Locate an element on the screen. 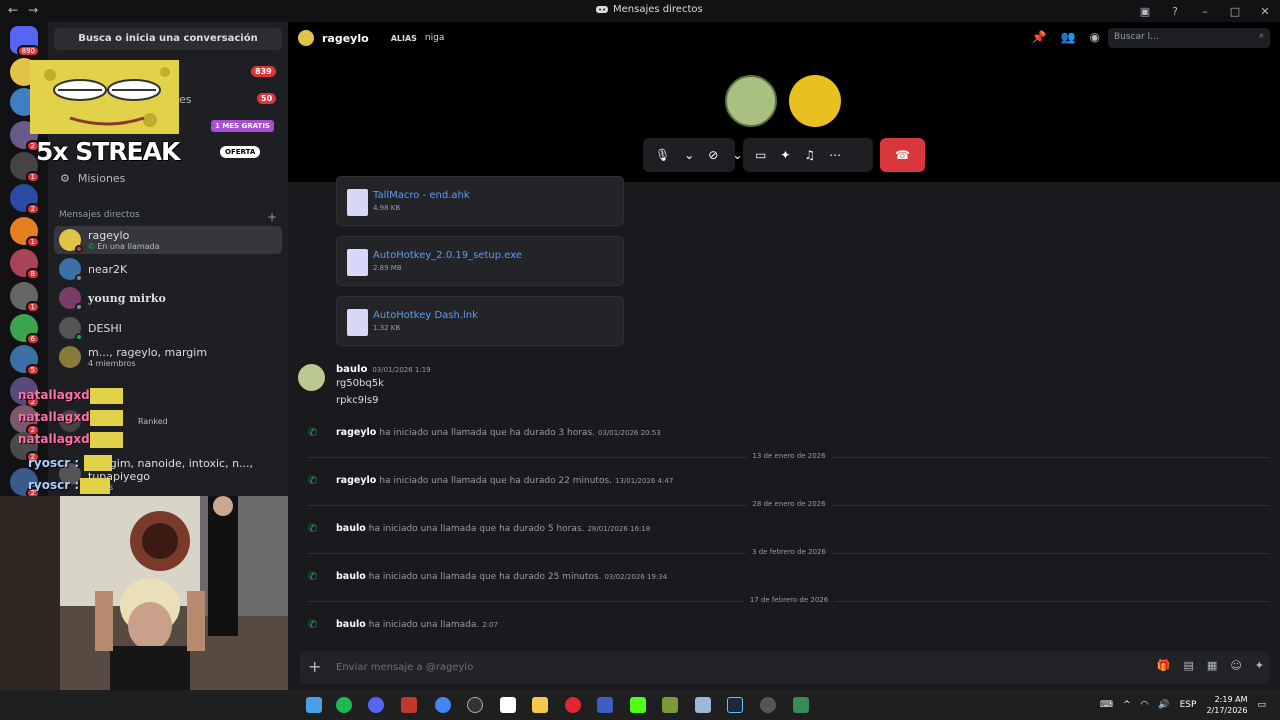 The image size is (1280, 720). file-attachment: AutoHotkey_2.0.19_setup.exe 2.89 MB is located at coordinates (480, 261).